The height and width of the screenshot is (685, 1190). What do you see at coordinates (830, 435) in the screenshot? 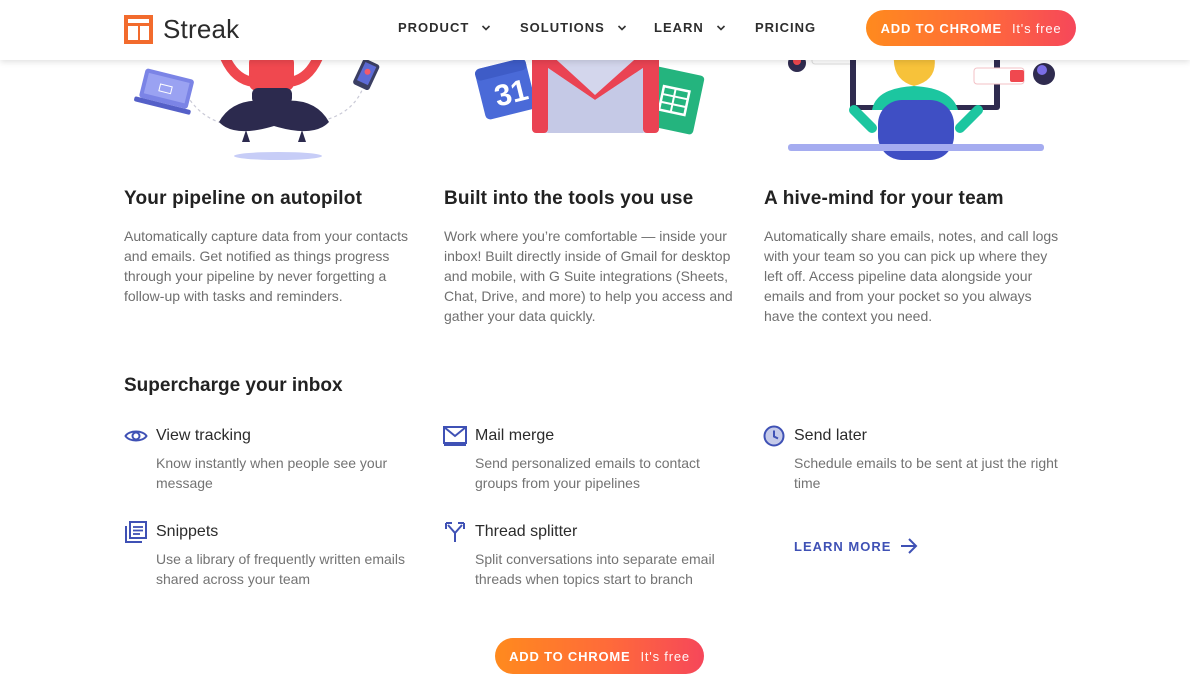
I see `feature-item-title: Send later` at bounding box center [830, 435].